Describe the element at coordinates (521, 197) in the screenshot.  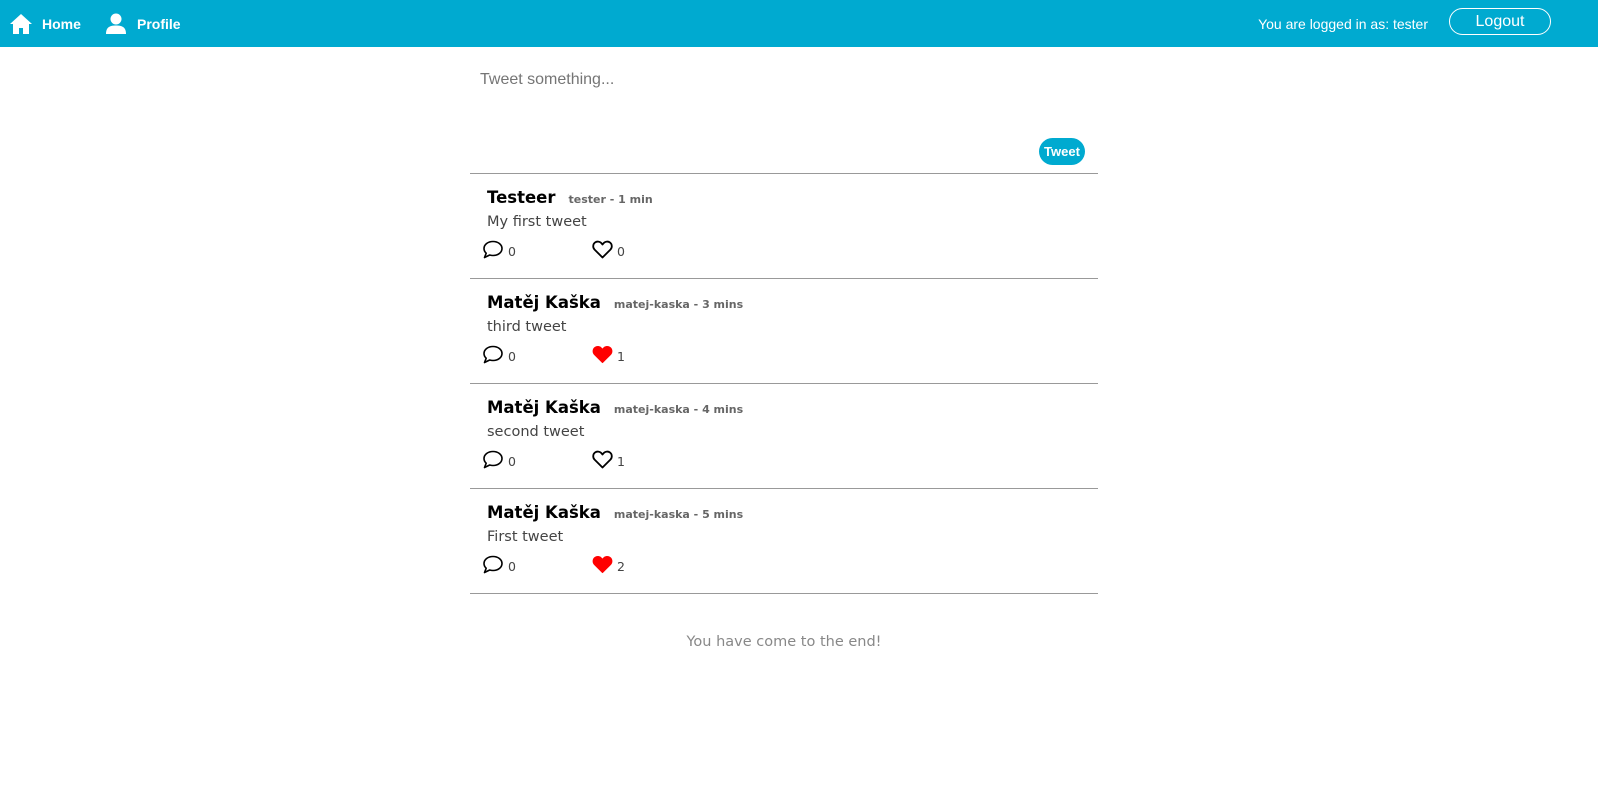
I see `tweet-author-name: Testeer` at that location.